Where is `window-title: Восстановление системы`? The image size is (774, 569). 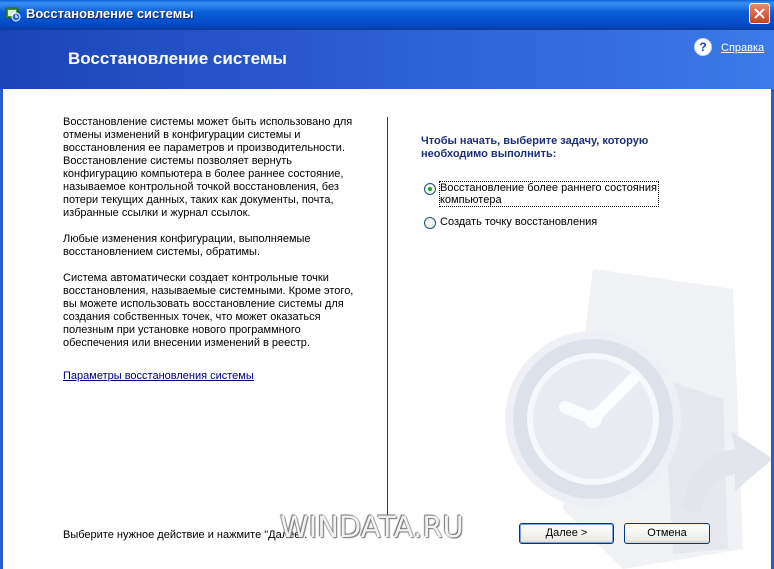 window-title: Восстановление системы is located at coordinates (110, 13).